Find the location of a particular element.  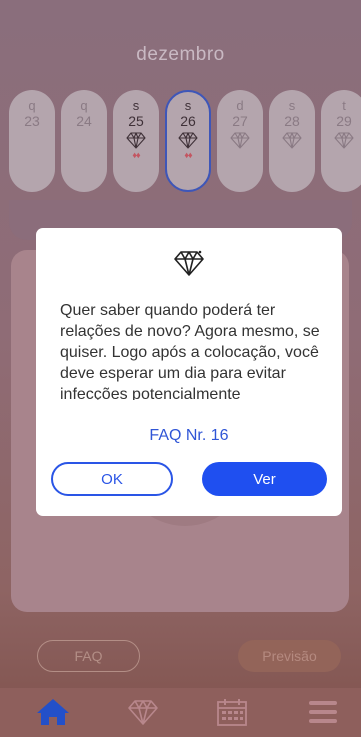

day-29: t 29 is located at coordinates (341, 141).